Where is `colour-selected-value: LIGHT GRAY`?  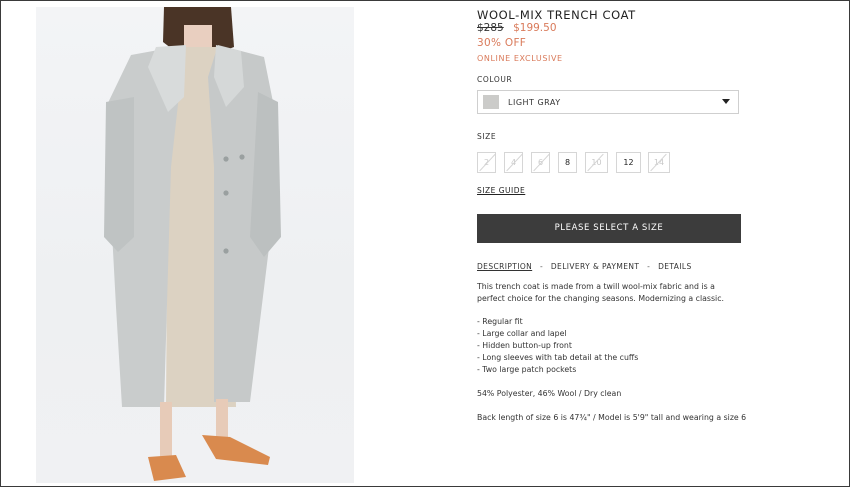
colour-selected-value: LIGHT GRAY is located at coordinates (534, 102).